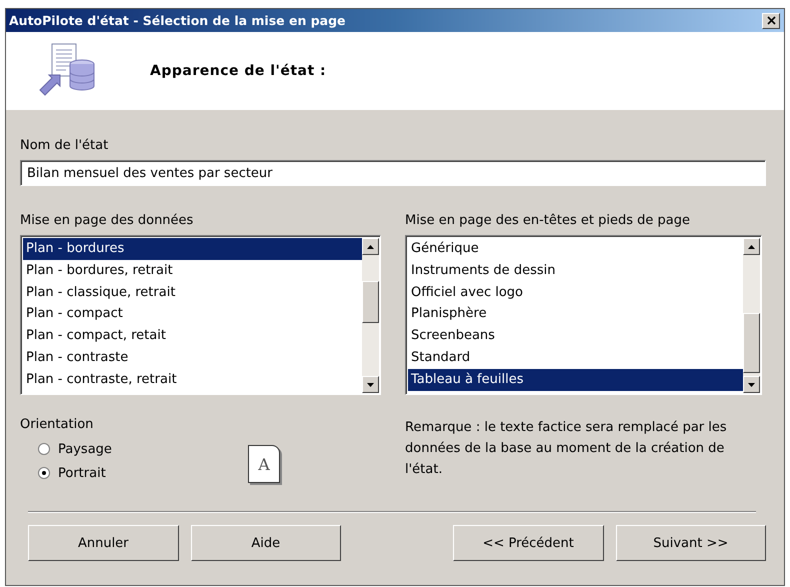 This screenshot has height=587, width=790. I want to click on dialog-button: Aide, so click(265, 543).